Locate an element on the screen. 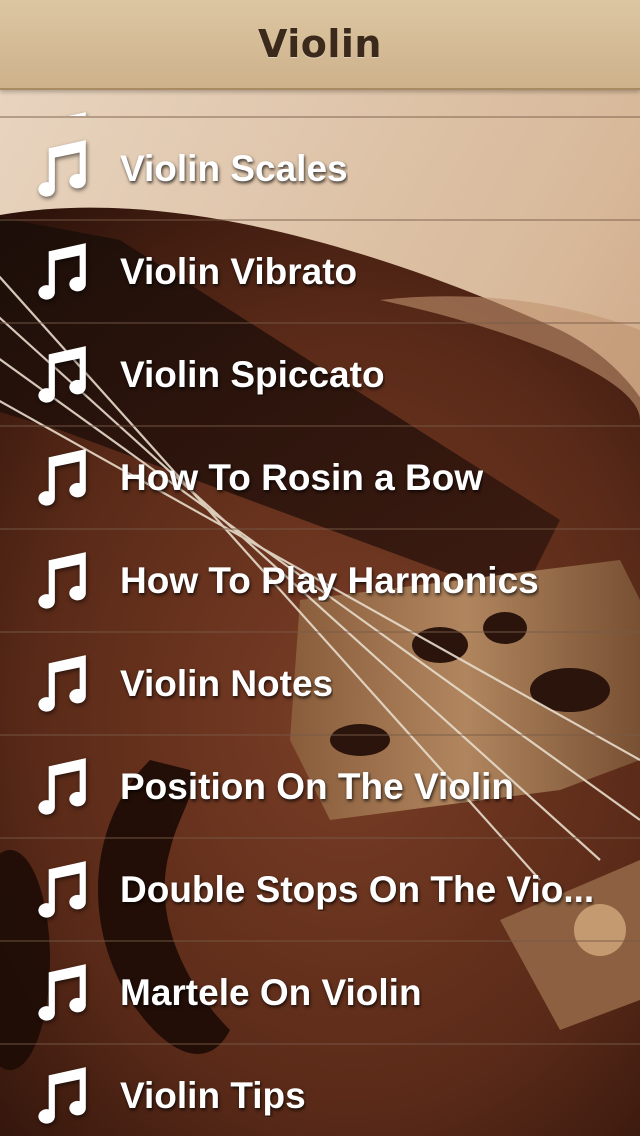 The image size is (640, 1136). list-item: Violin Notes is located at coordinates (320, 684).